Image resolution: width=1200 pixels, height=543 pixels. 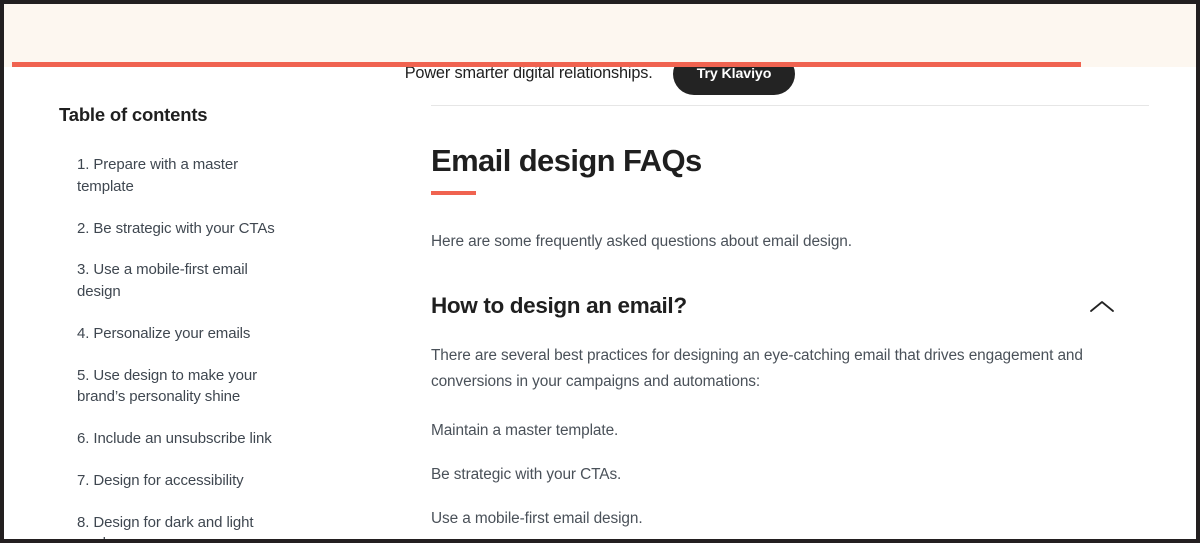 What do you see at coordinates (546, 64) in the screenshot?
I see `coral-accent-rule` at bounding box center [546, 64].